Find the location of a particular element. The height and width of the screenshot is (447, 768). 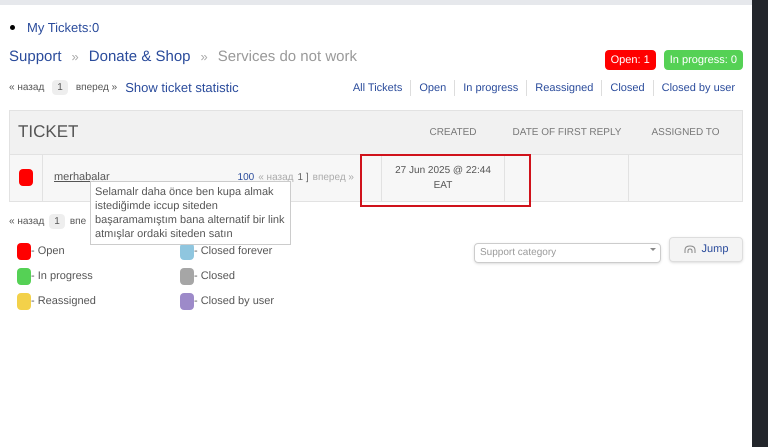

filter-link: In progress is located at coordinates (490, 88).